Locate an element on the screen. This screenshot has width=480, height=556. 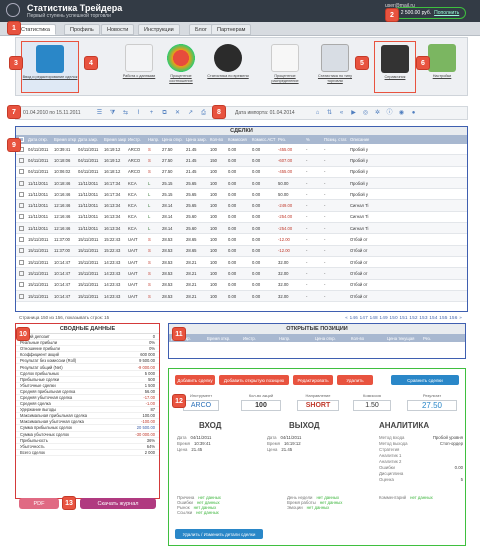
edit-button: Редактировать is located at coordinates (313, 380).